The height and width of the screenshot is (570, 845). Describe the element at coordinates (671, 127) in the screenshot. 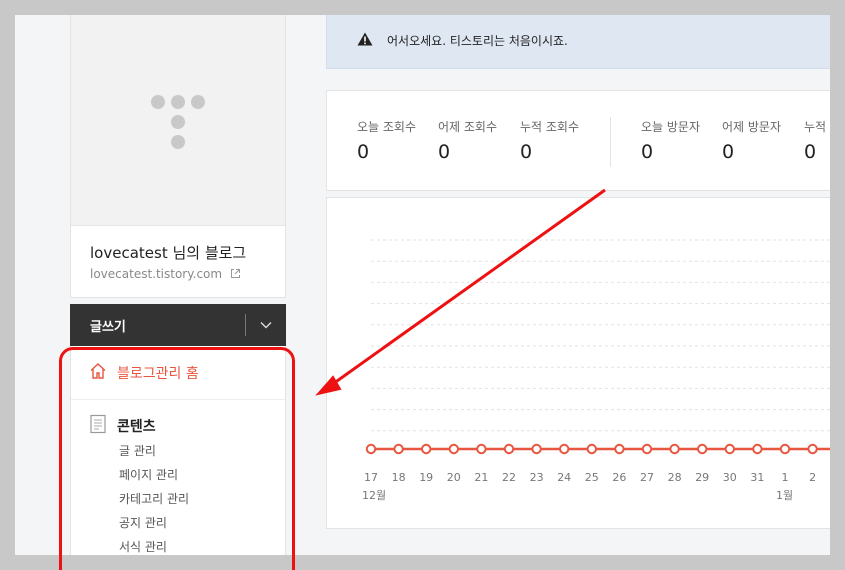

I see `stat-label: 오늘 방문자` at that location.